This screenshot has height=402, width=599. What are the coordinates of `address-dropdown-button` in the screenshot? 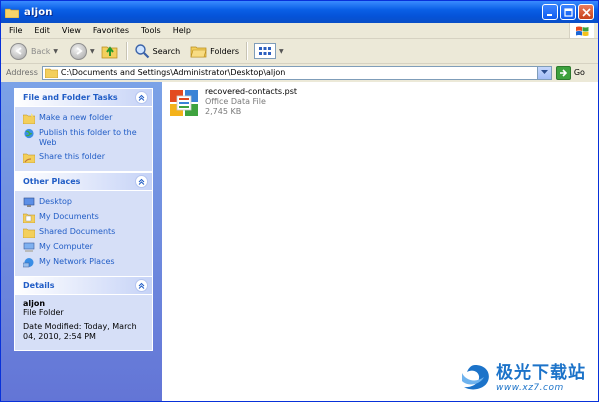 It's located at (543, 72).